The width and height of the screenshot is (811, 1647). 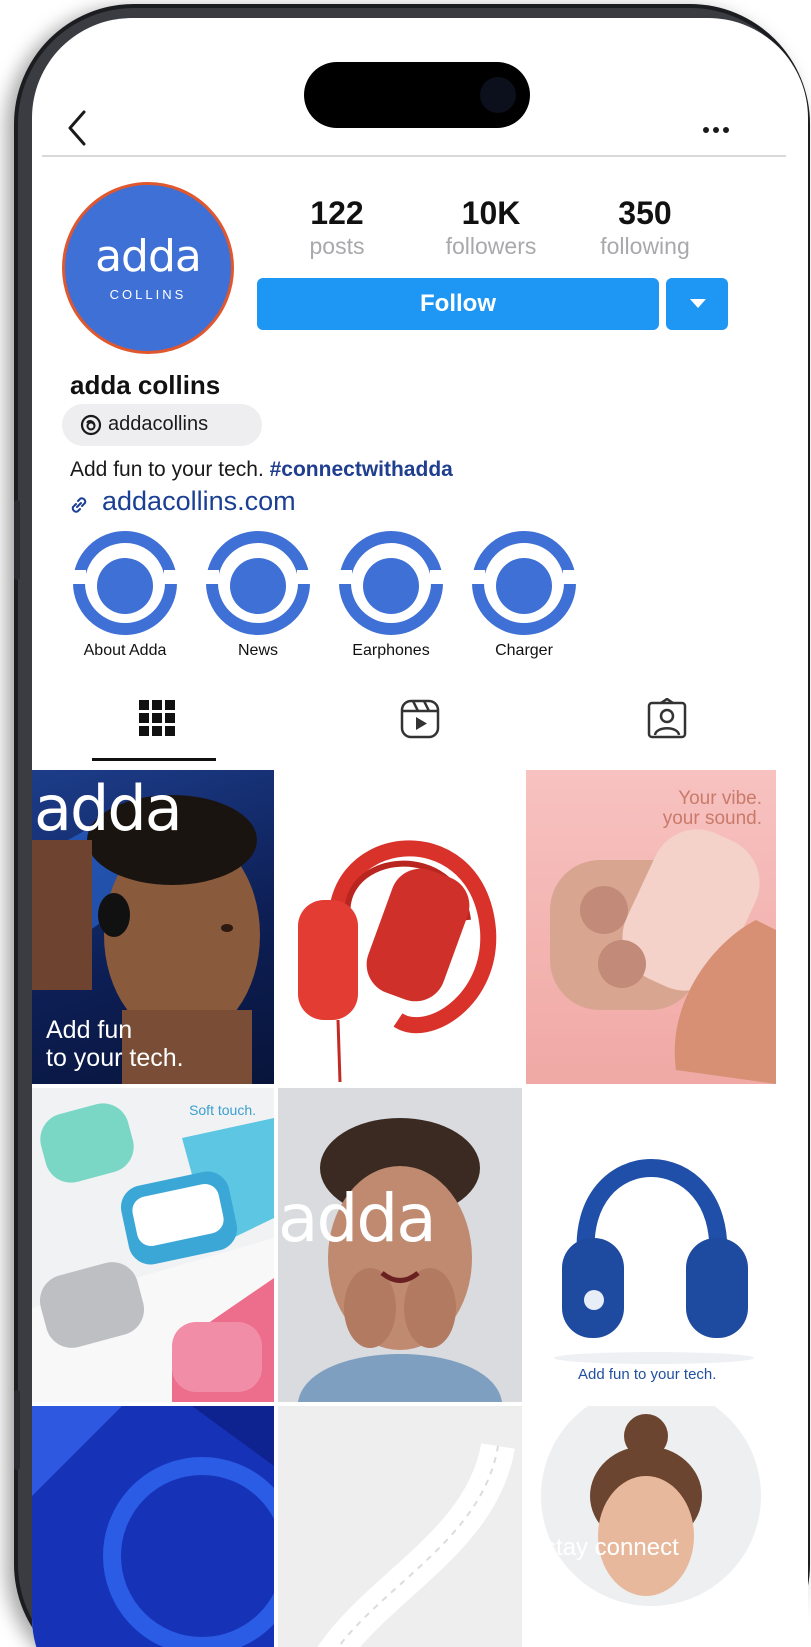 I want to click on tab-reels, so click(x=419, y=717).